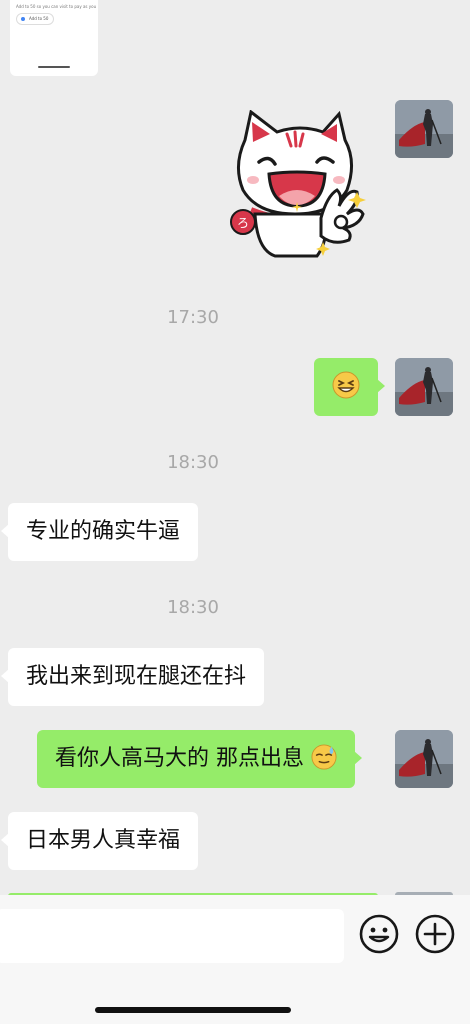  I want to click on message-bubble-in: 我出来到现在腿还在抖, so click(132, 677).